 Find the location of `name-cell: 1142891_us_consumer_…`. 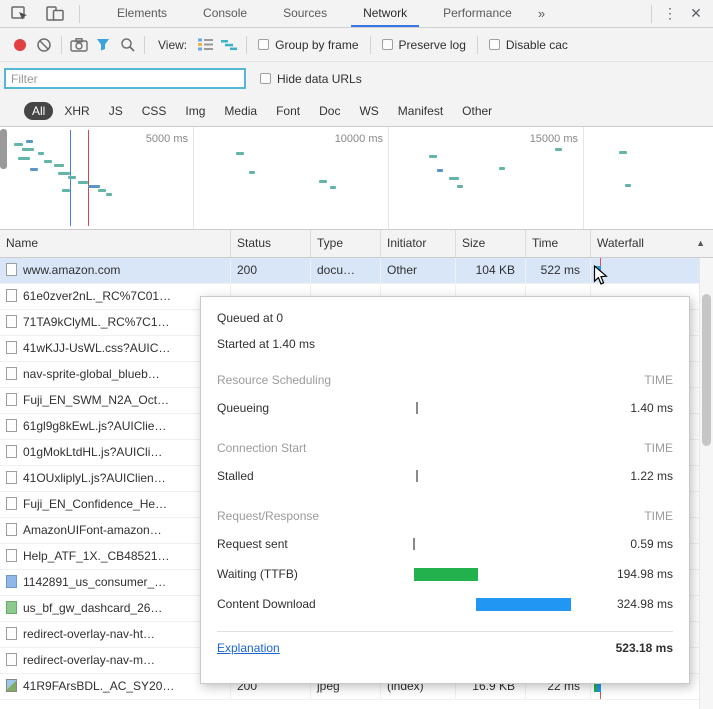

name-cell: 1142891_us_consumer_… is located at coordinates (115, 582).